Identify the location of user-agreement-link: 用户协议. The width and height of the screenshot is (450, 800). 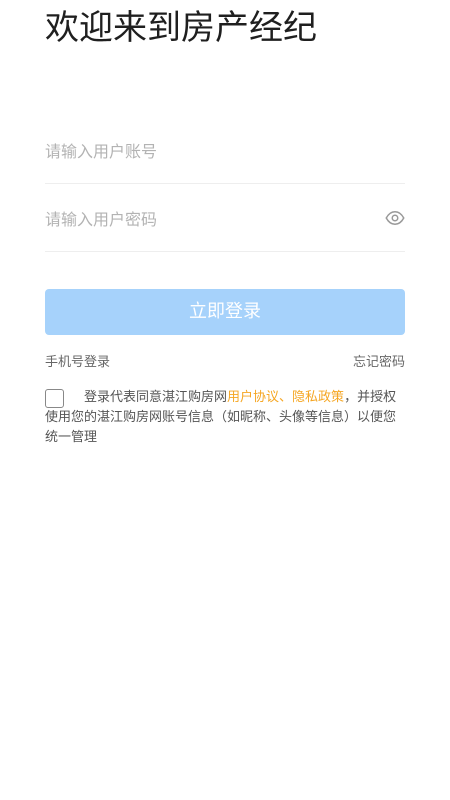
(253, 397).